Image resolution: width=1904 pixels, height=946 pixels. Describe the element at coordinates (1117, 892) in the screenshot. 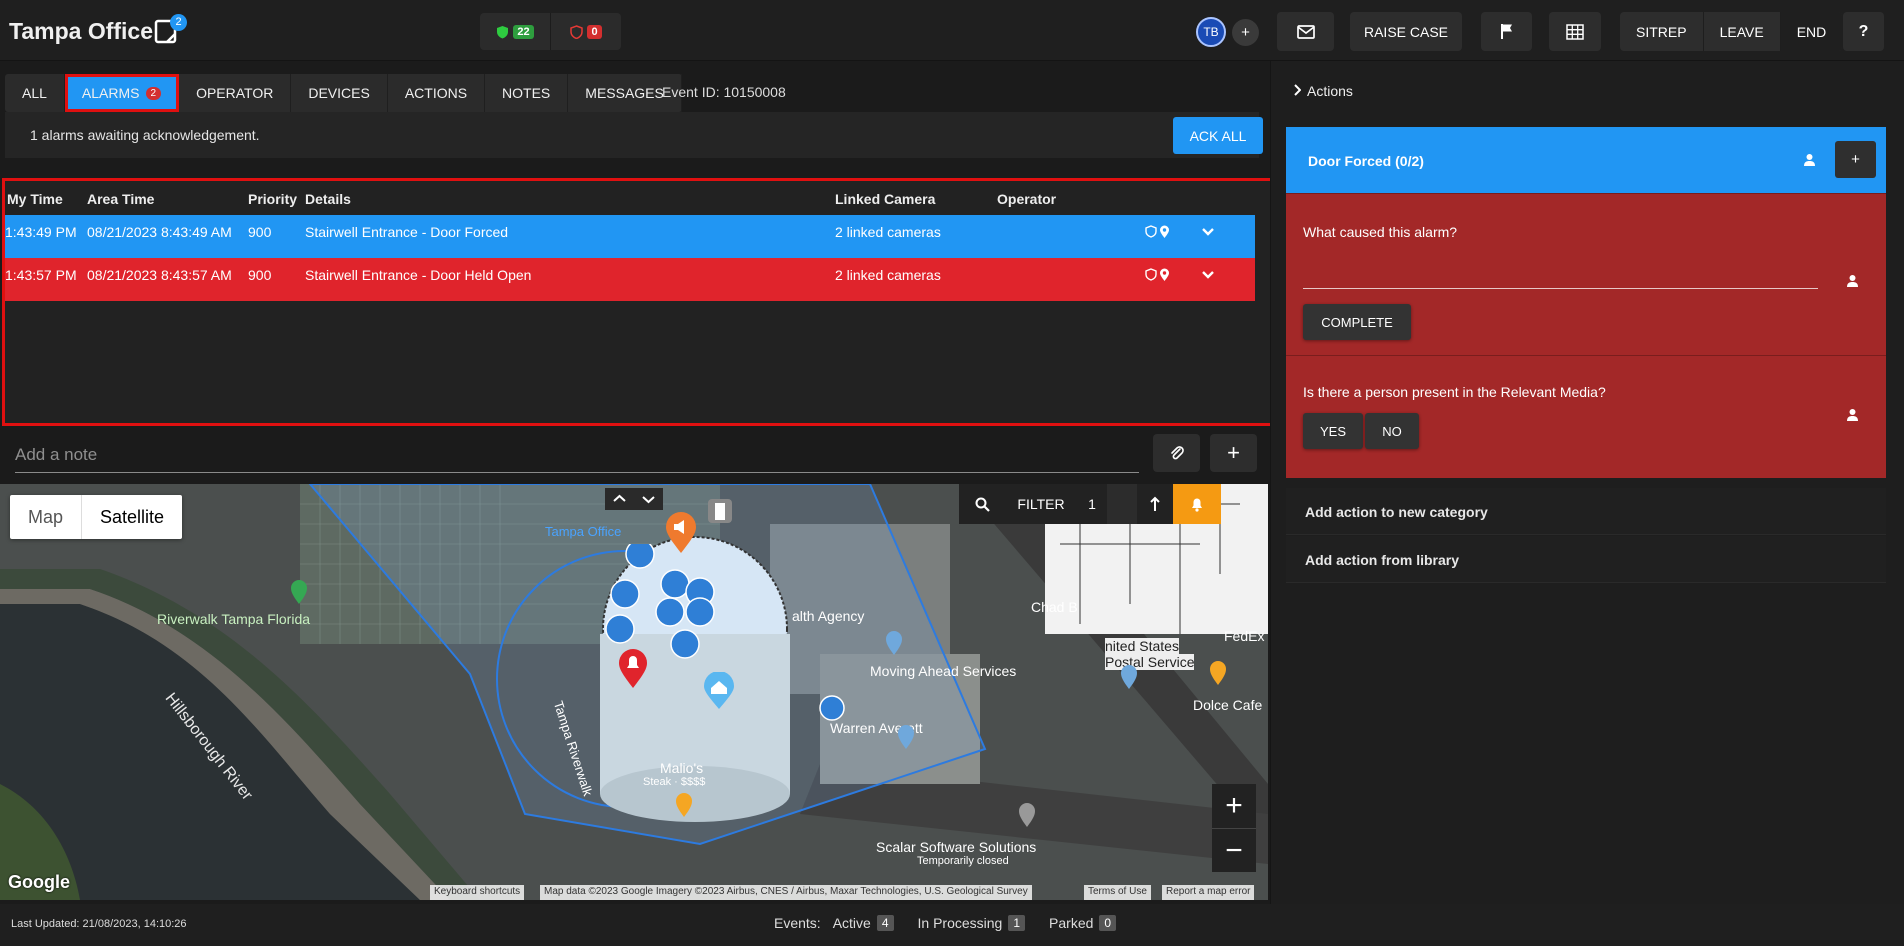

I see `terms-link: Terms of Use` at that location.